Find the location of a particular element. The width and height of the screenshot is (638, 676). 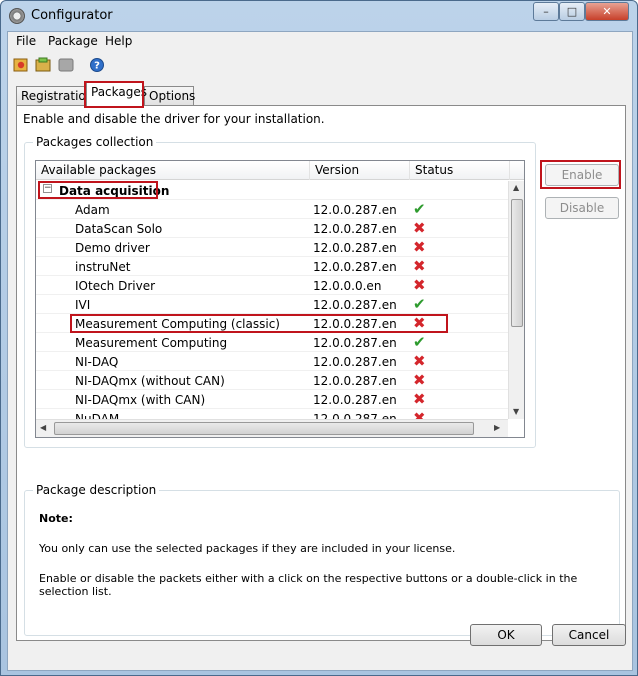

scroll-down-icon: ▼ is located at coordinates (516, 411).